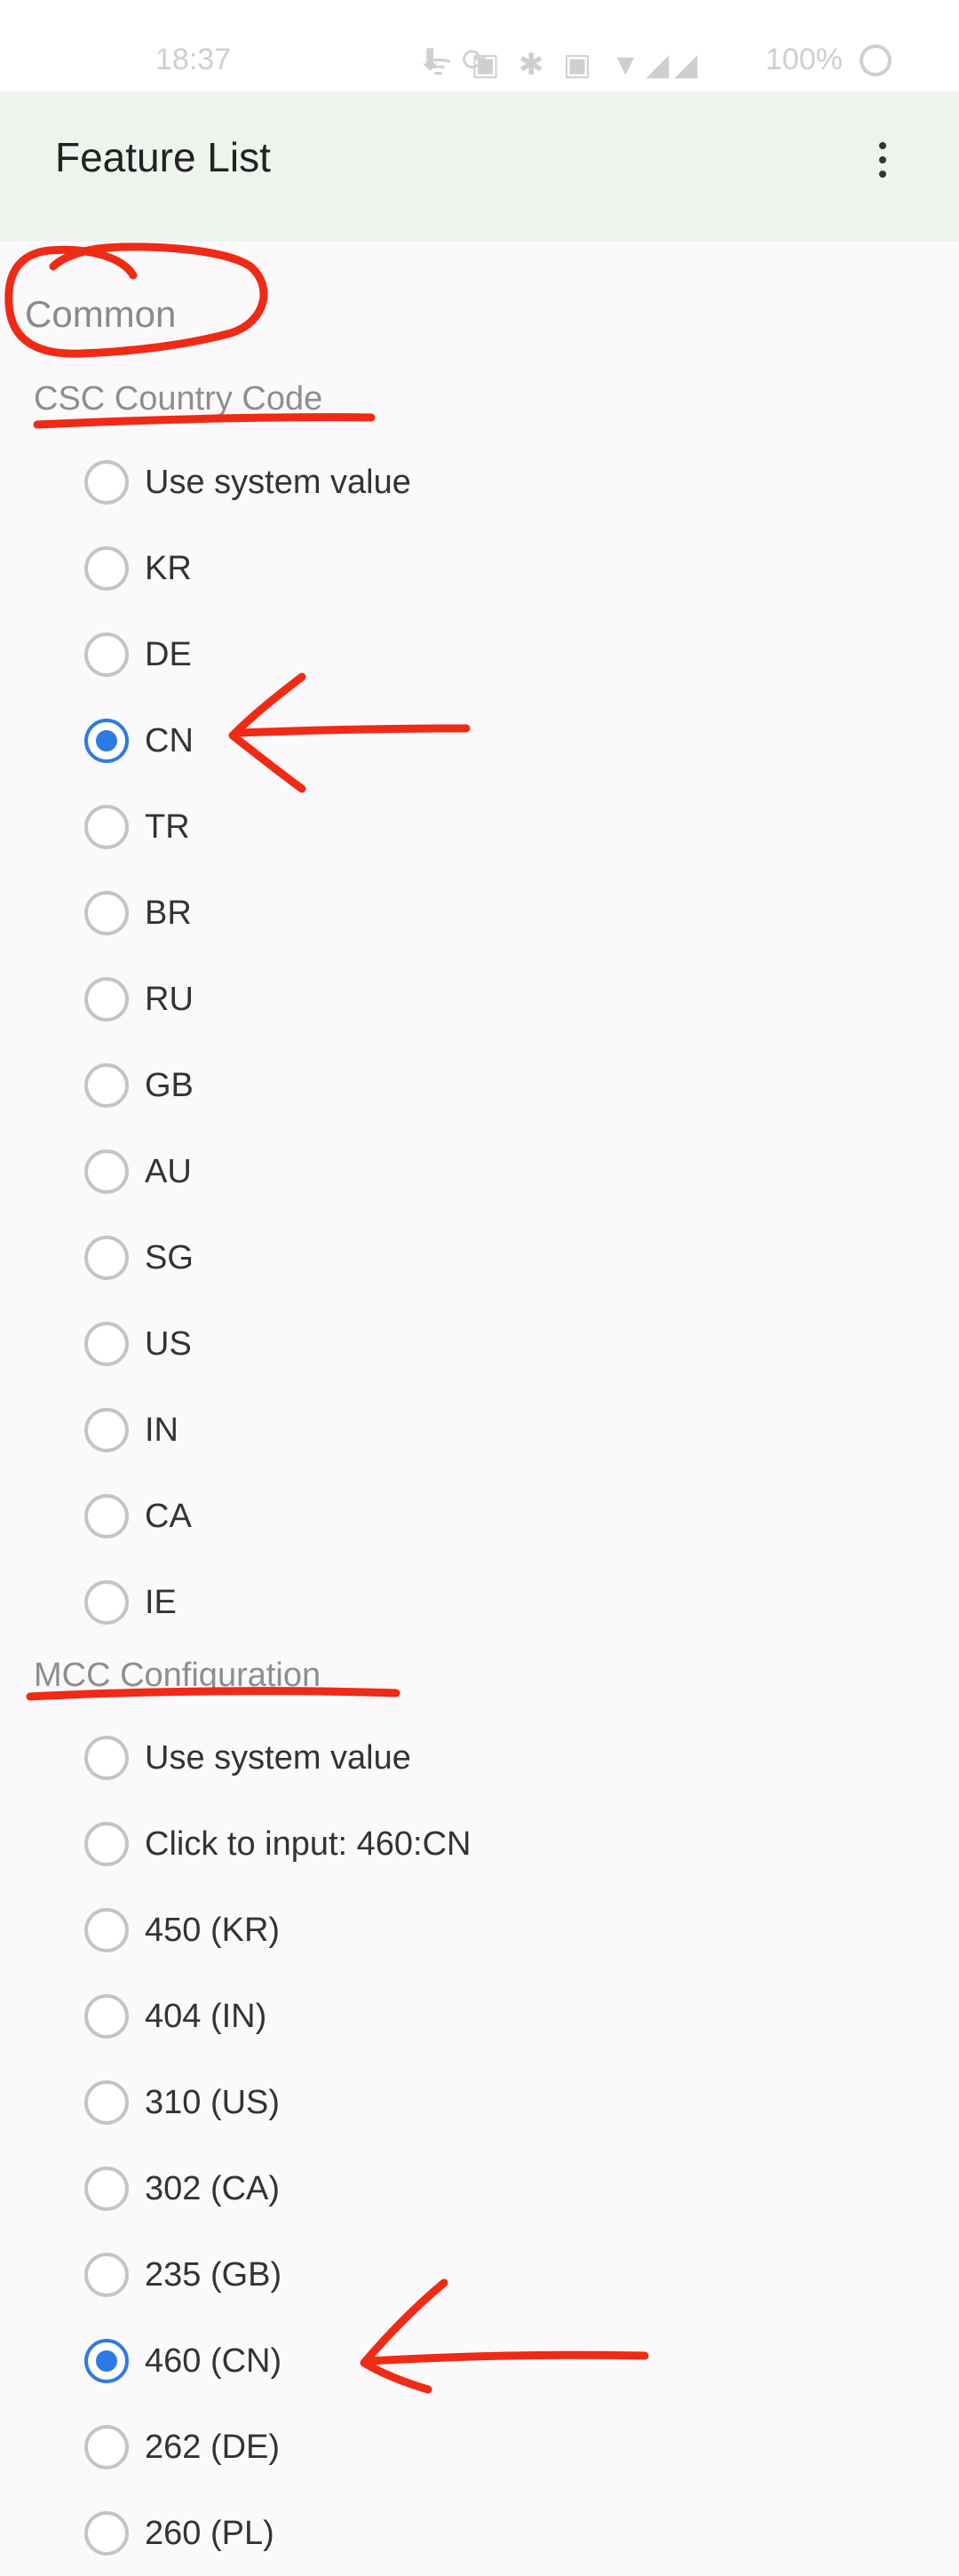  What do you see at coordinates (213, 2275) in the screenshot?
I see `mcc-option-label: 235 (GB)` at bounding box center [213, 2275].